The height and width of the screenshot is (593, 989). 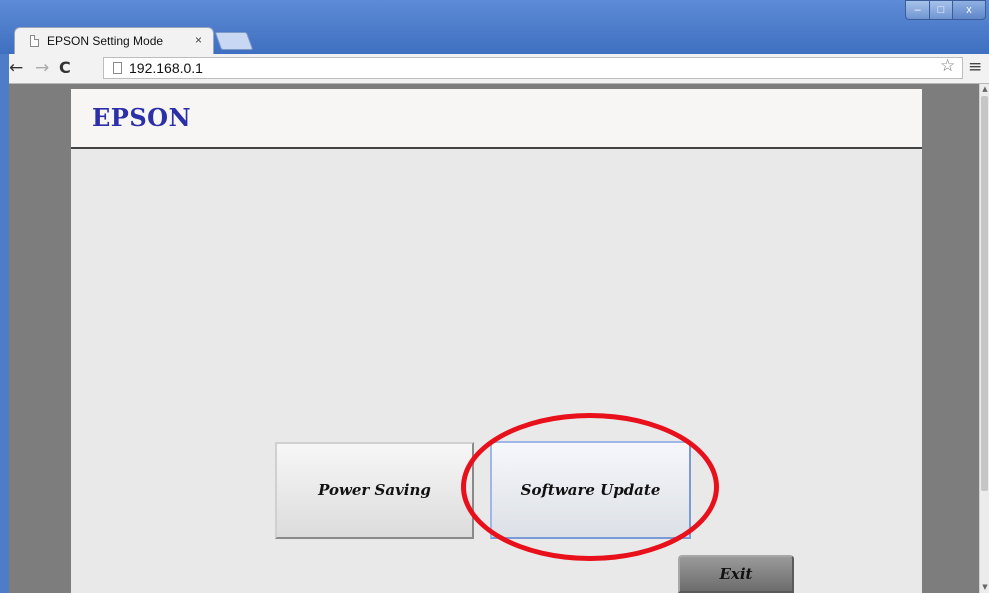 I want to click on vertical-scrollbar: ▲ ▼, so click(x=984, y=338).